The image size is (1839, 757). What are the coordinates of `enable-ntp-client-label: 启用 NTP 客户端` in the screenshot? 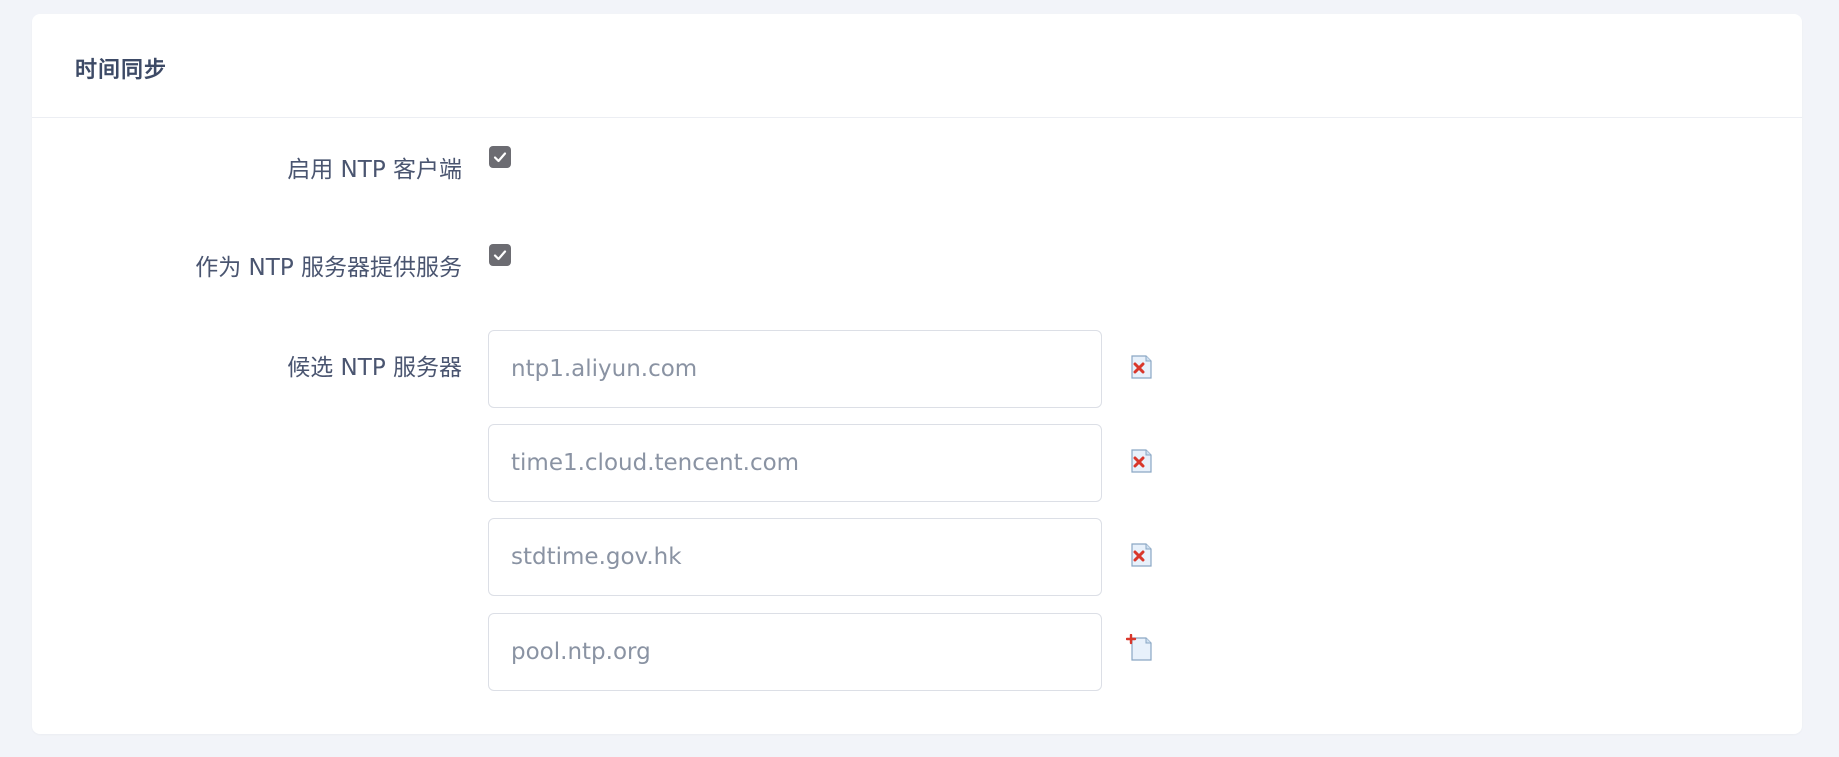 It's located at (374, 170).